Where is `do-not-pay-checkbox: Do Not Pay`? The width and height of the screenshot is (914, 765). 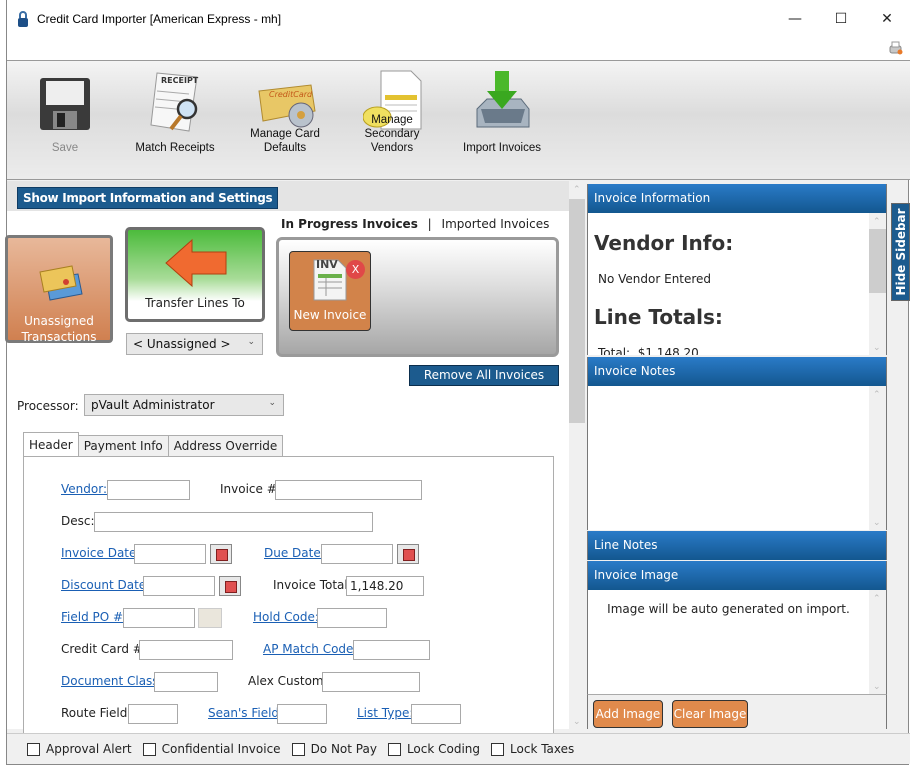 do-not-pay-checkbox: Do Not Pay is located at coordinates (334, 749).